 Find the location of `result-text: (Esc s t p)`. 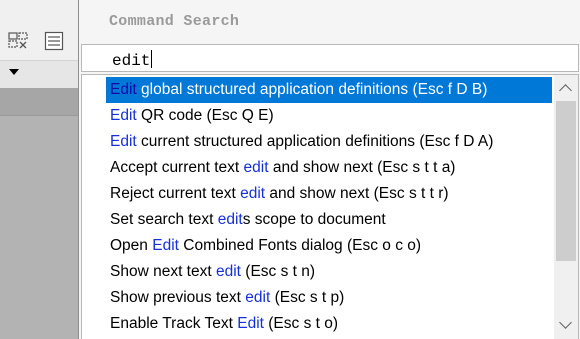

result-text: (Esc s t p) is located at coordinates (307, 297).